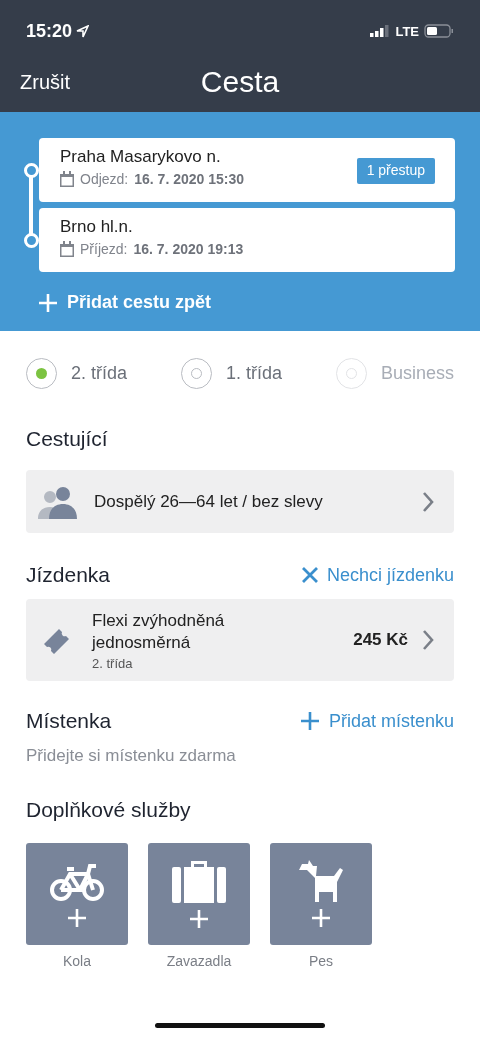  Describe the element at coordinates (188, 249) in the screenshot. I see `date-time: 16. 7. 2020 19:13` at that location.